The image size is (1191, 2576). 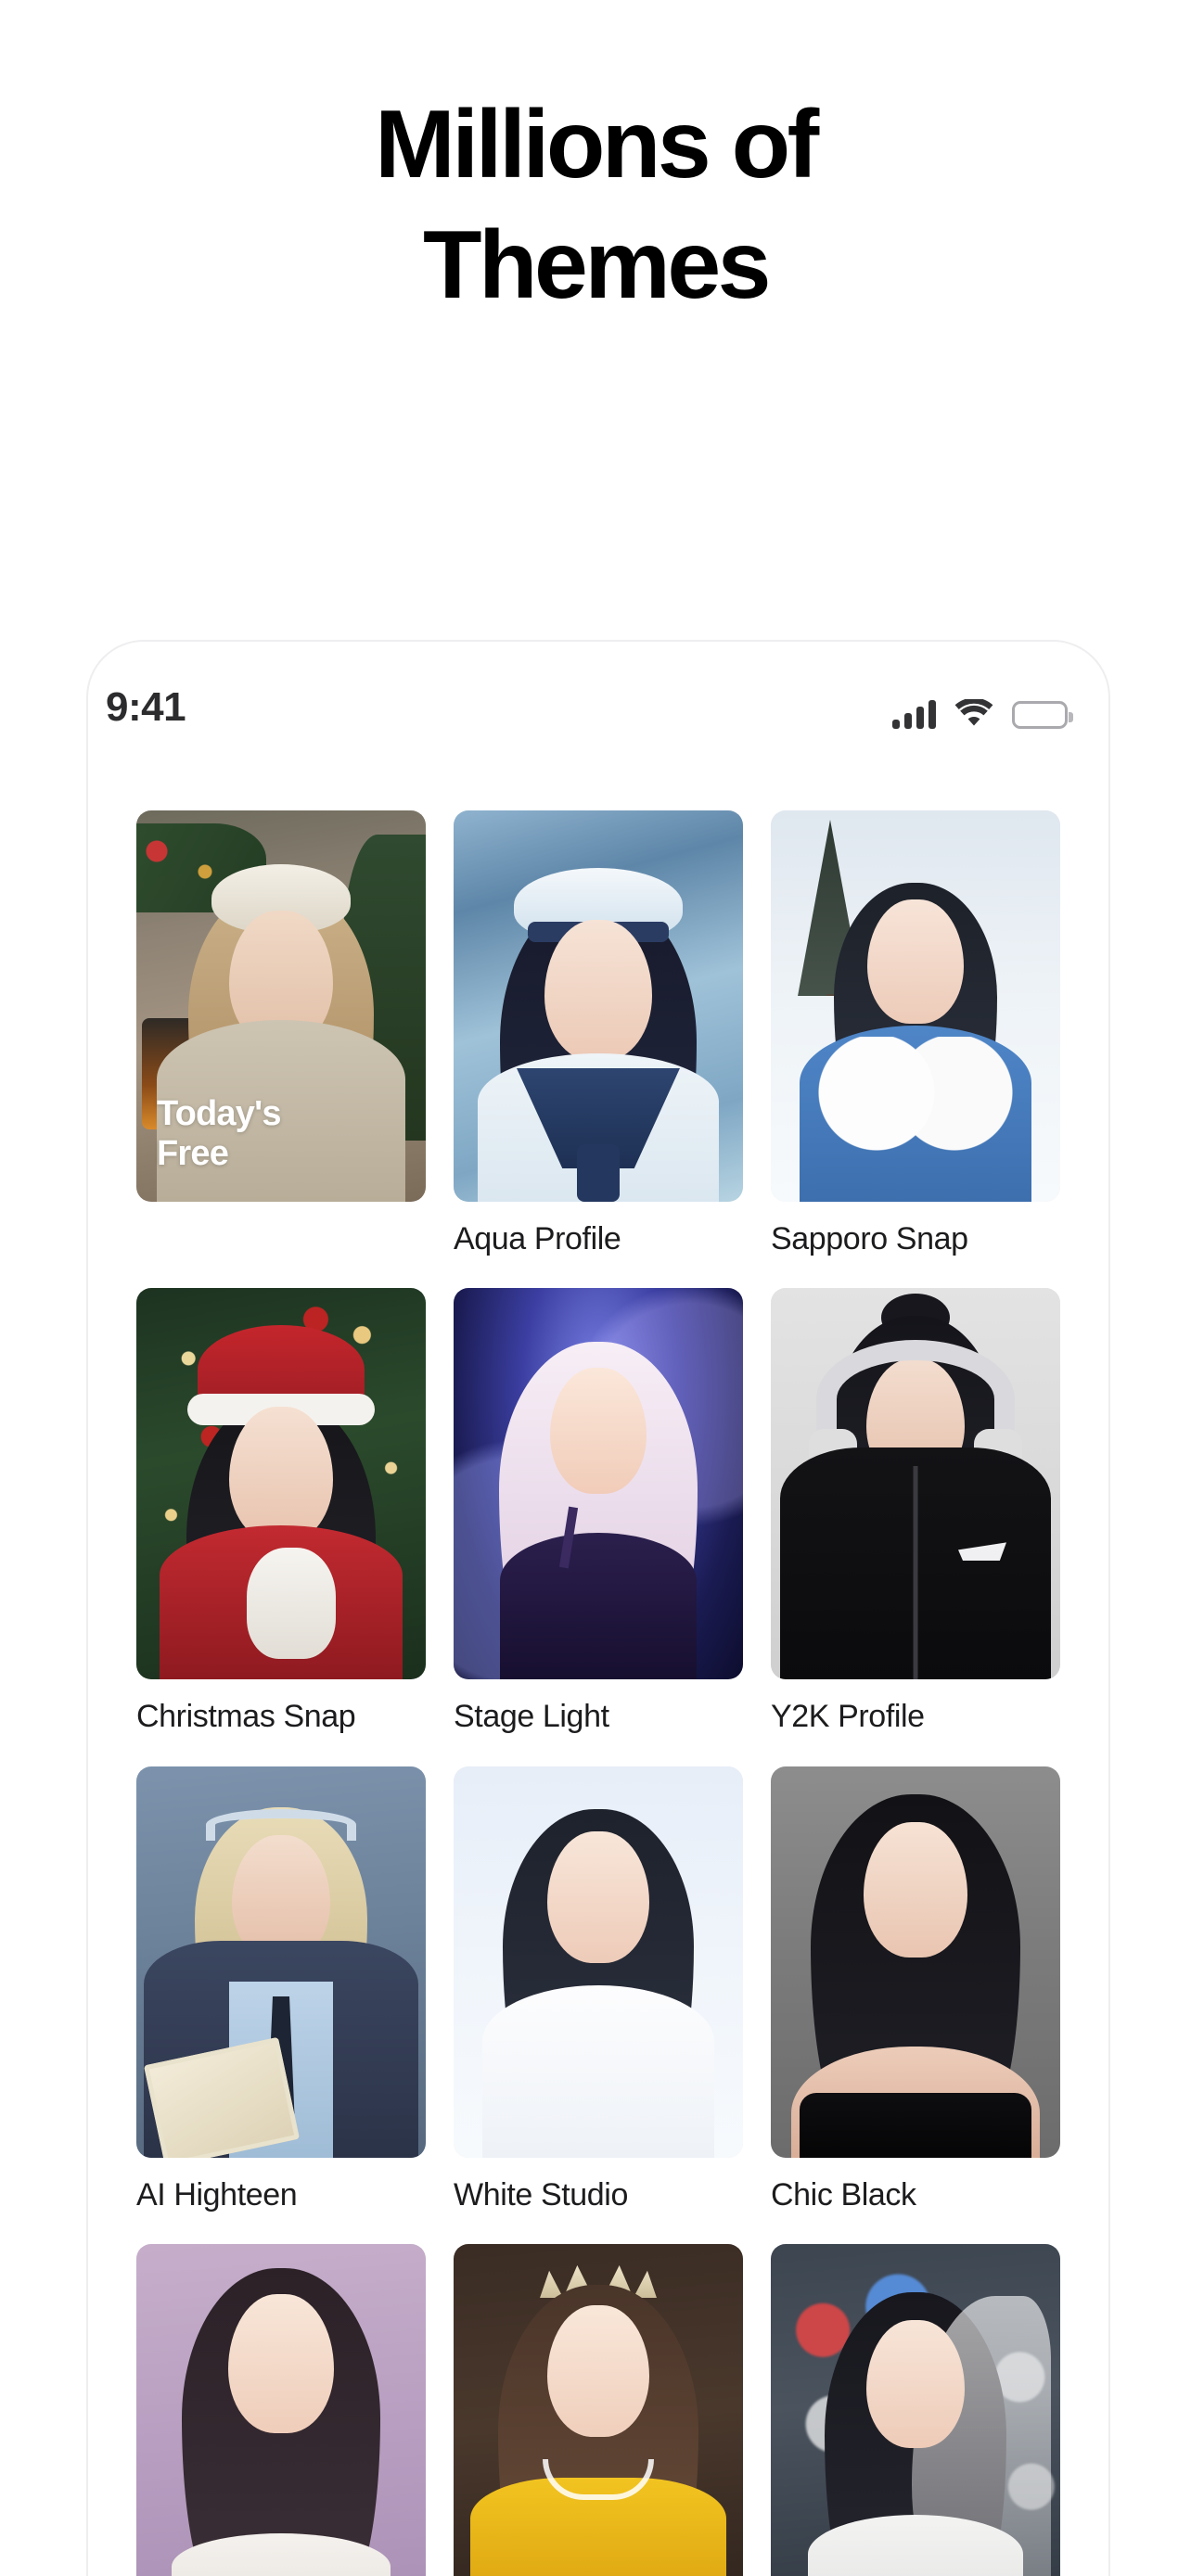 I want to click on theme-tile-chic-black: Chic Black, so click(x=916, y=1990).